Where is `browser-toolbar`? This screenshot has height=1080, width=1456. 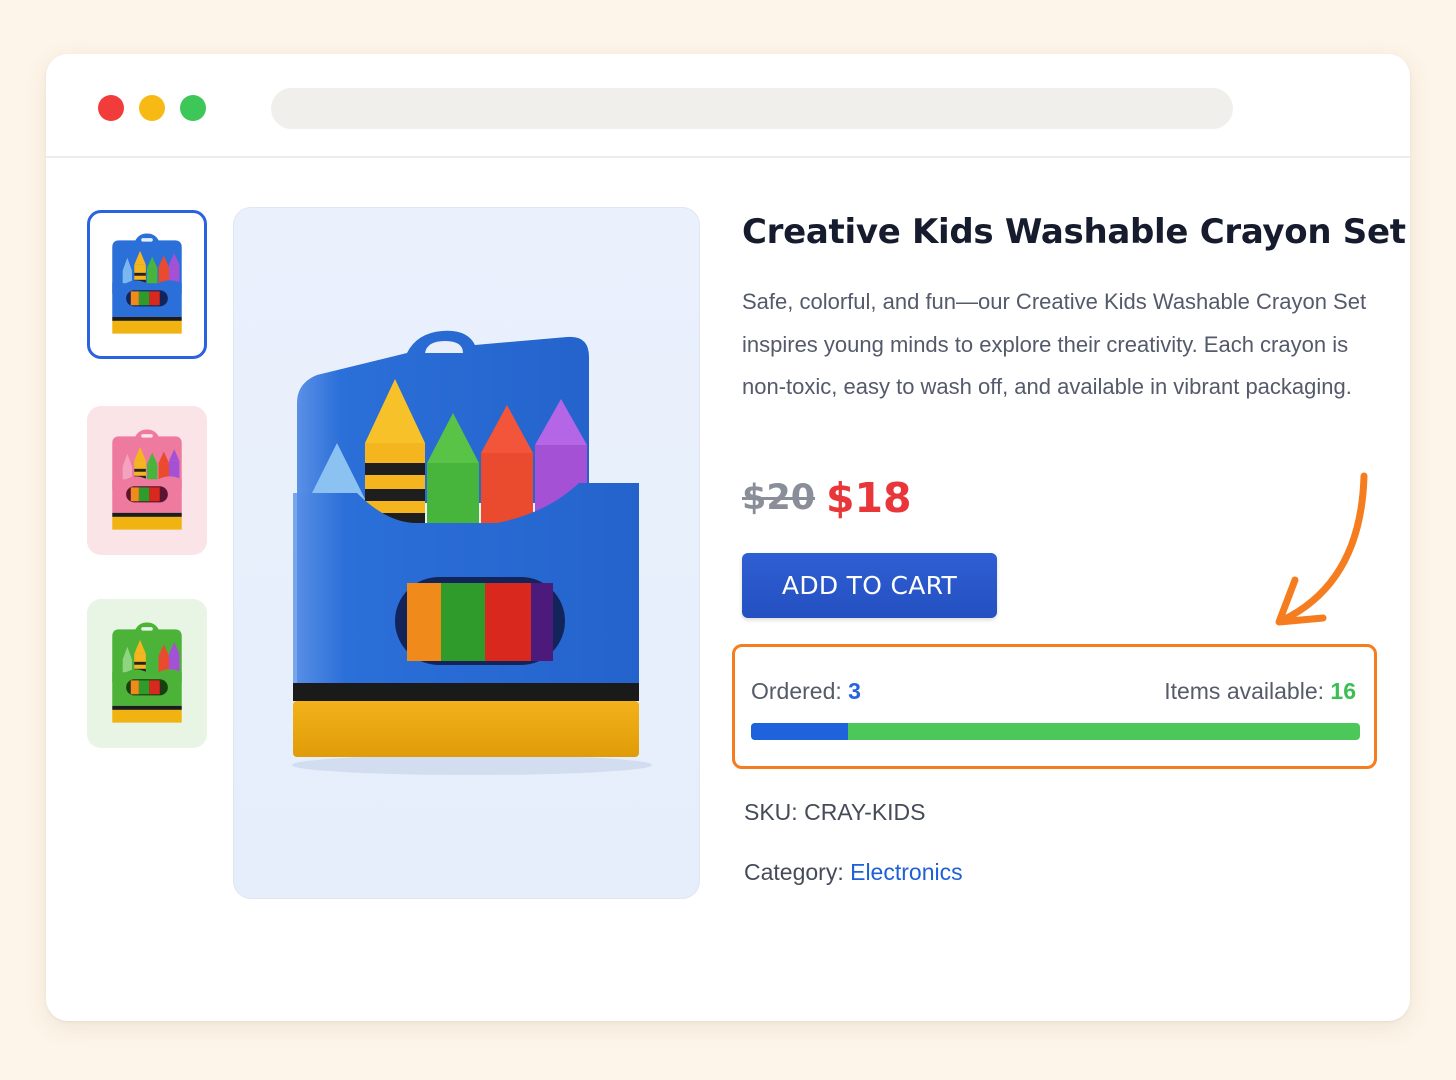
browser-toolbar is located at coordinates (728, 106).